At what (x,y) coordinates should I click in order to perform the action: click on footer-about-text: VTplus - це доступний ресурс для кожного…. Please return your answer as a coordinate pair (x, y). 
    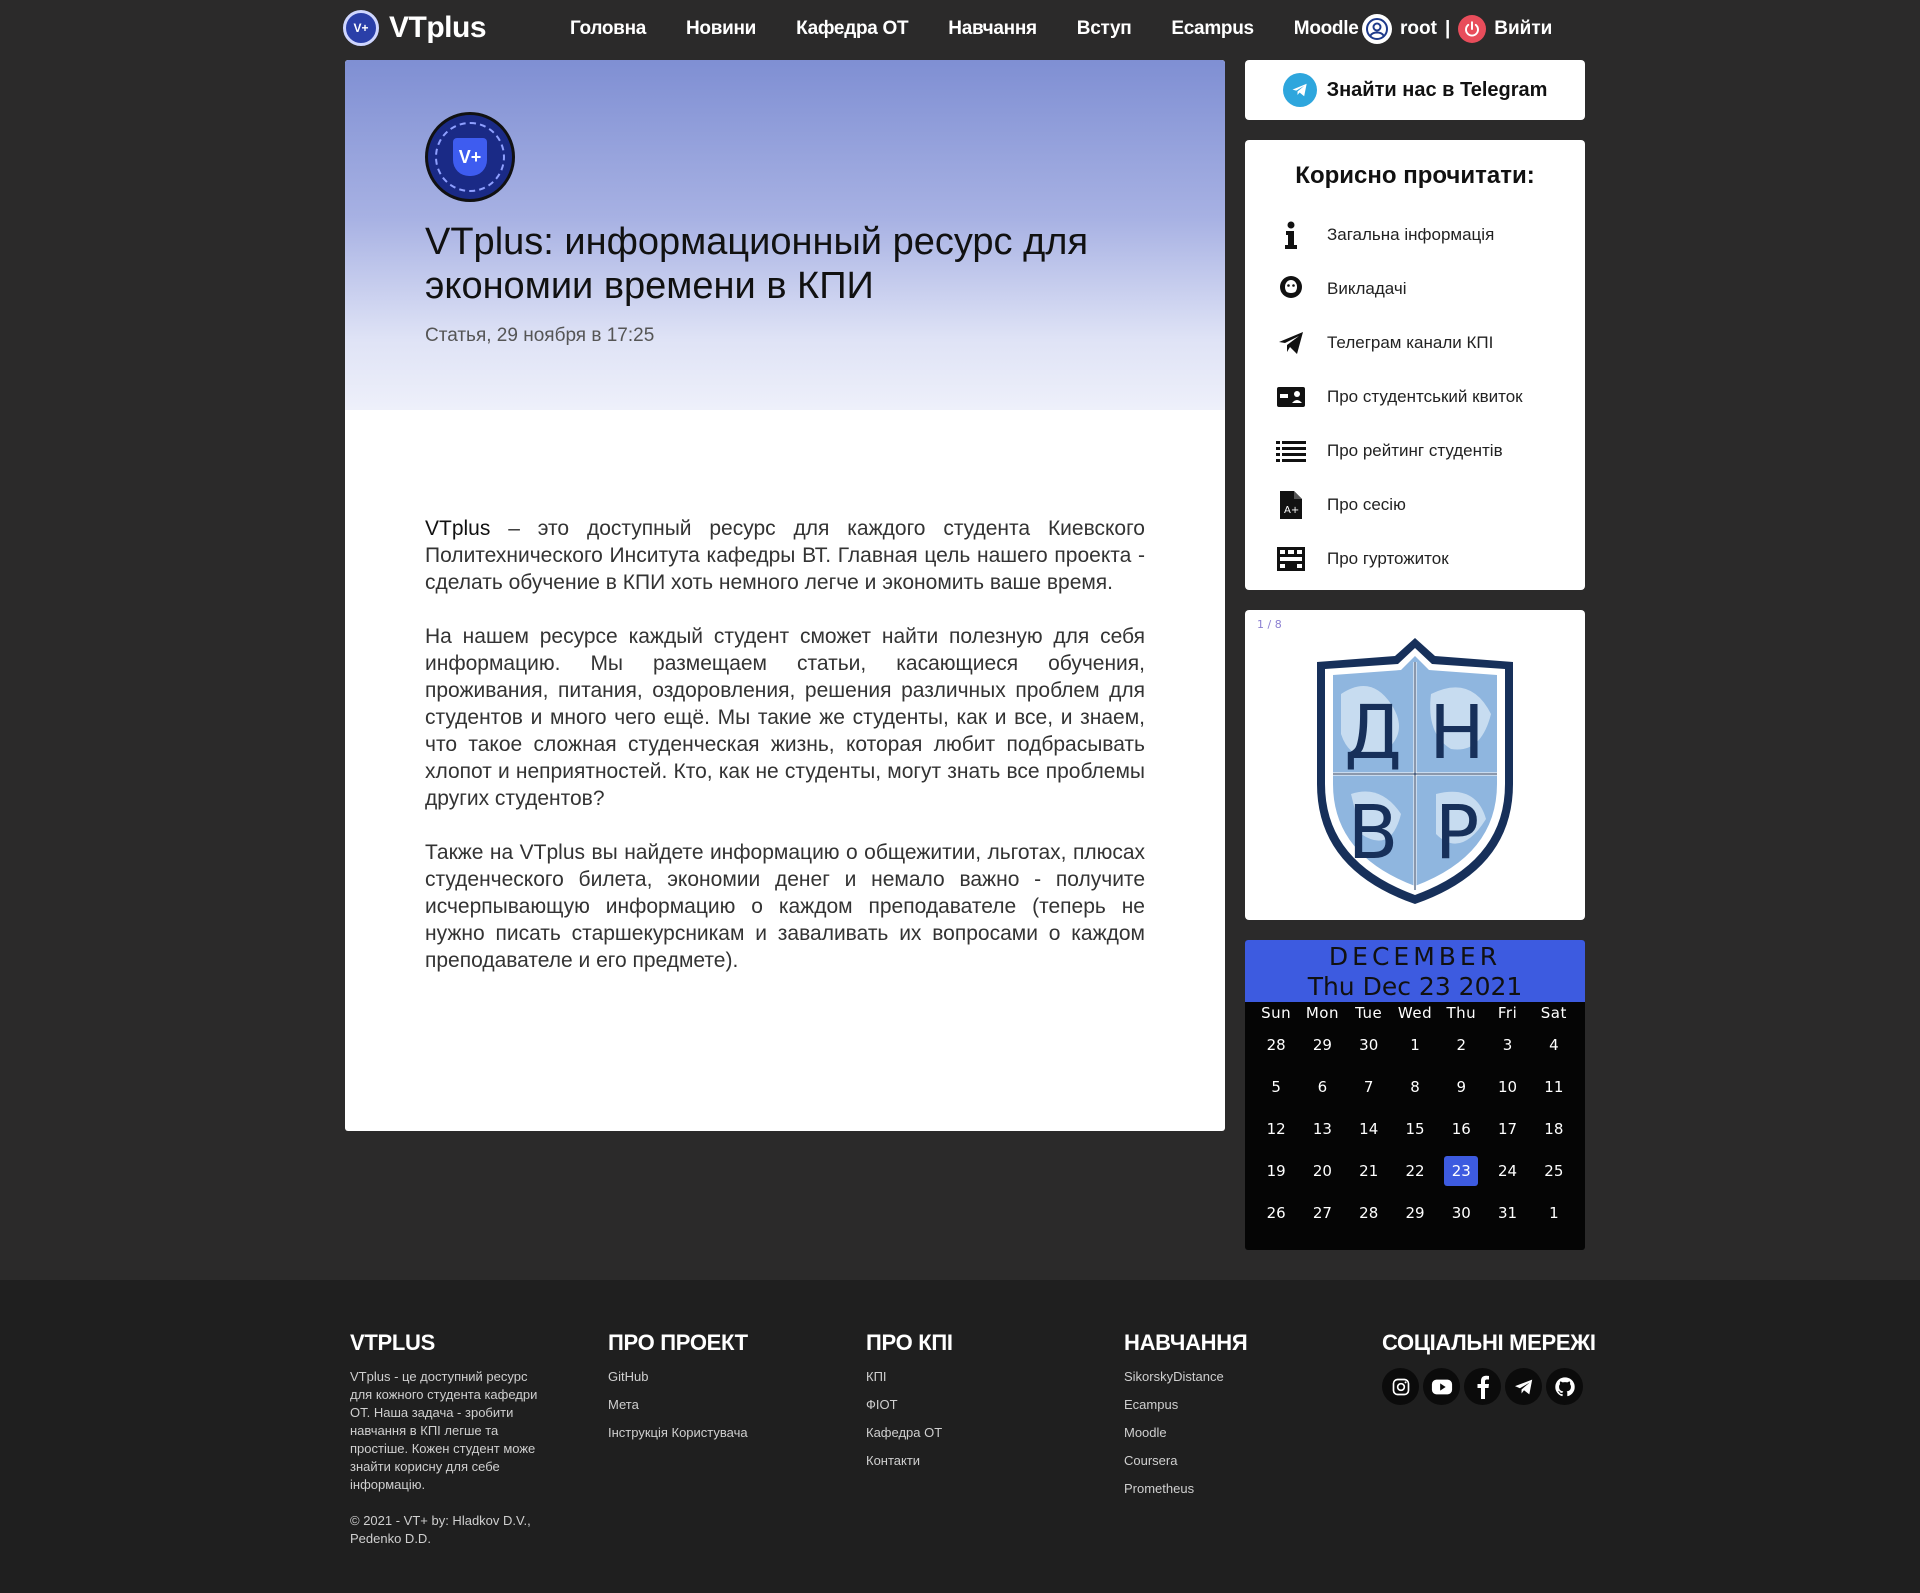
    Looking at the image, I should click on (444, 1430).